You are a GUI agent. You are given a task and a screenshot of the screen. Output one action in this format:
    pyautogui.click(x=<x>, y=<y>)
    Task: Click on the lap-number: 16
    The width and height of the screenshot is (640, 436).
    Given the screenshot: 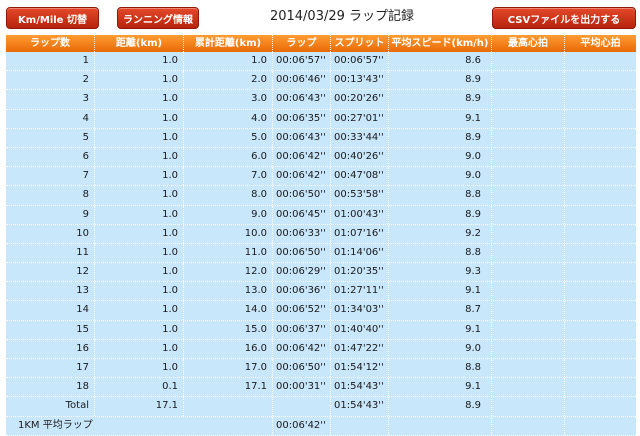 What is the action you would take?
    pyautogui.click(x=50, y=348)
    